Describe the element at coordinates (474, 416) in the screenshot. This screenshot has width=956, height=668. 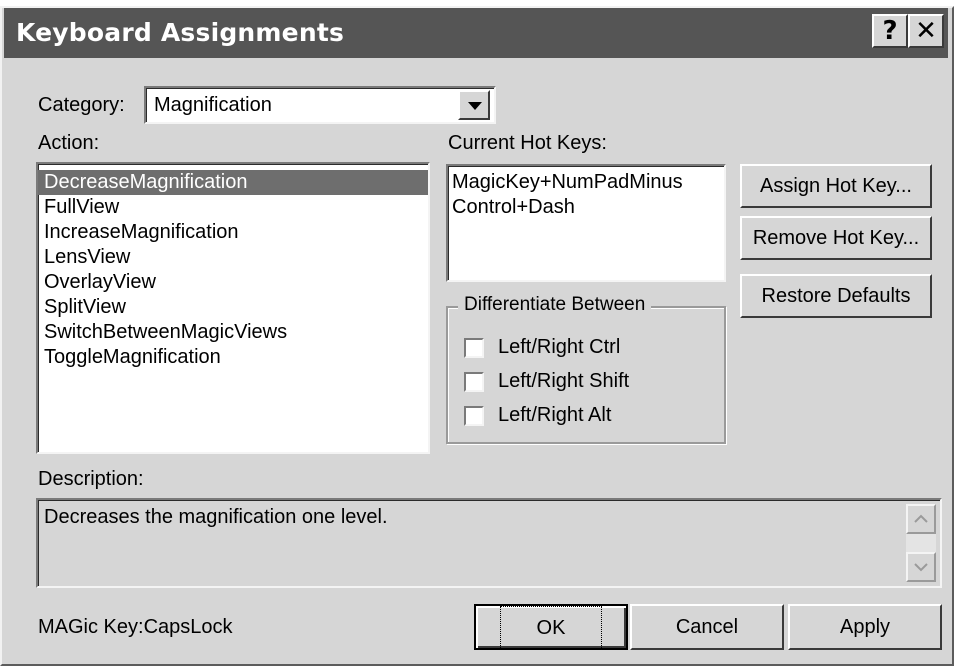
I see `alt-checkbox` at that location.